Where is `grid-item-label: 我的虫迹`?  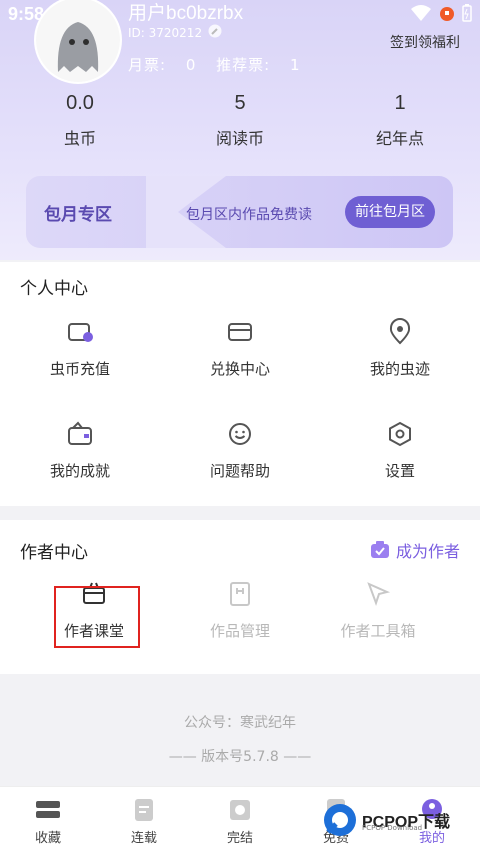 grid-item-label: 我的虫迹 is located at coordinates (399, 369).